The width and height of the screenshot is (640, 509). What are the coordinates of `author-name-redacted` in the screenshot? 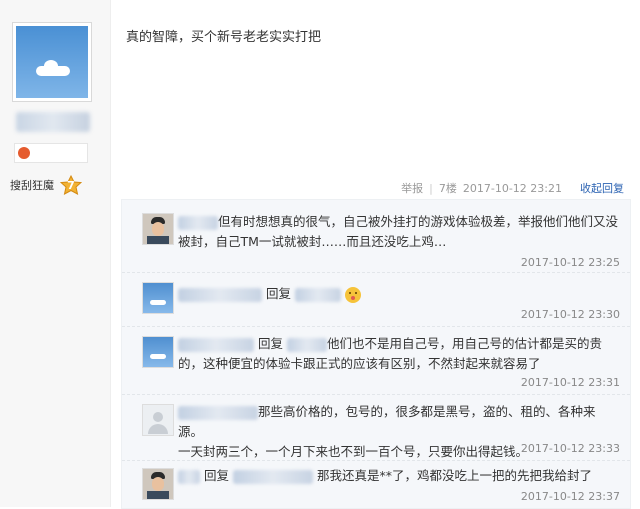 It's located at (53, 122).